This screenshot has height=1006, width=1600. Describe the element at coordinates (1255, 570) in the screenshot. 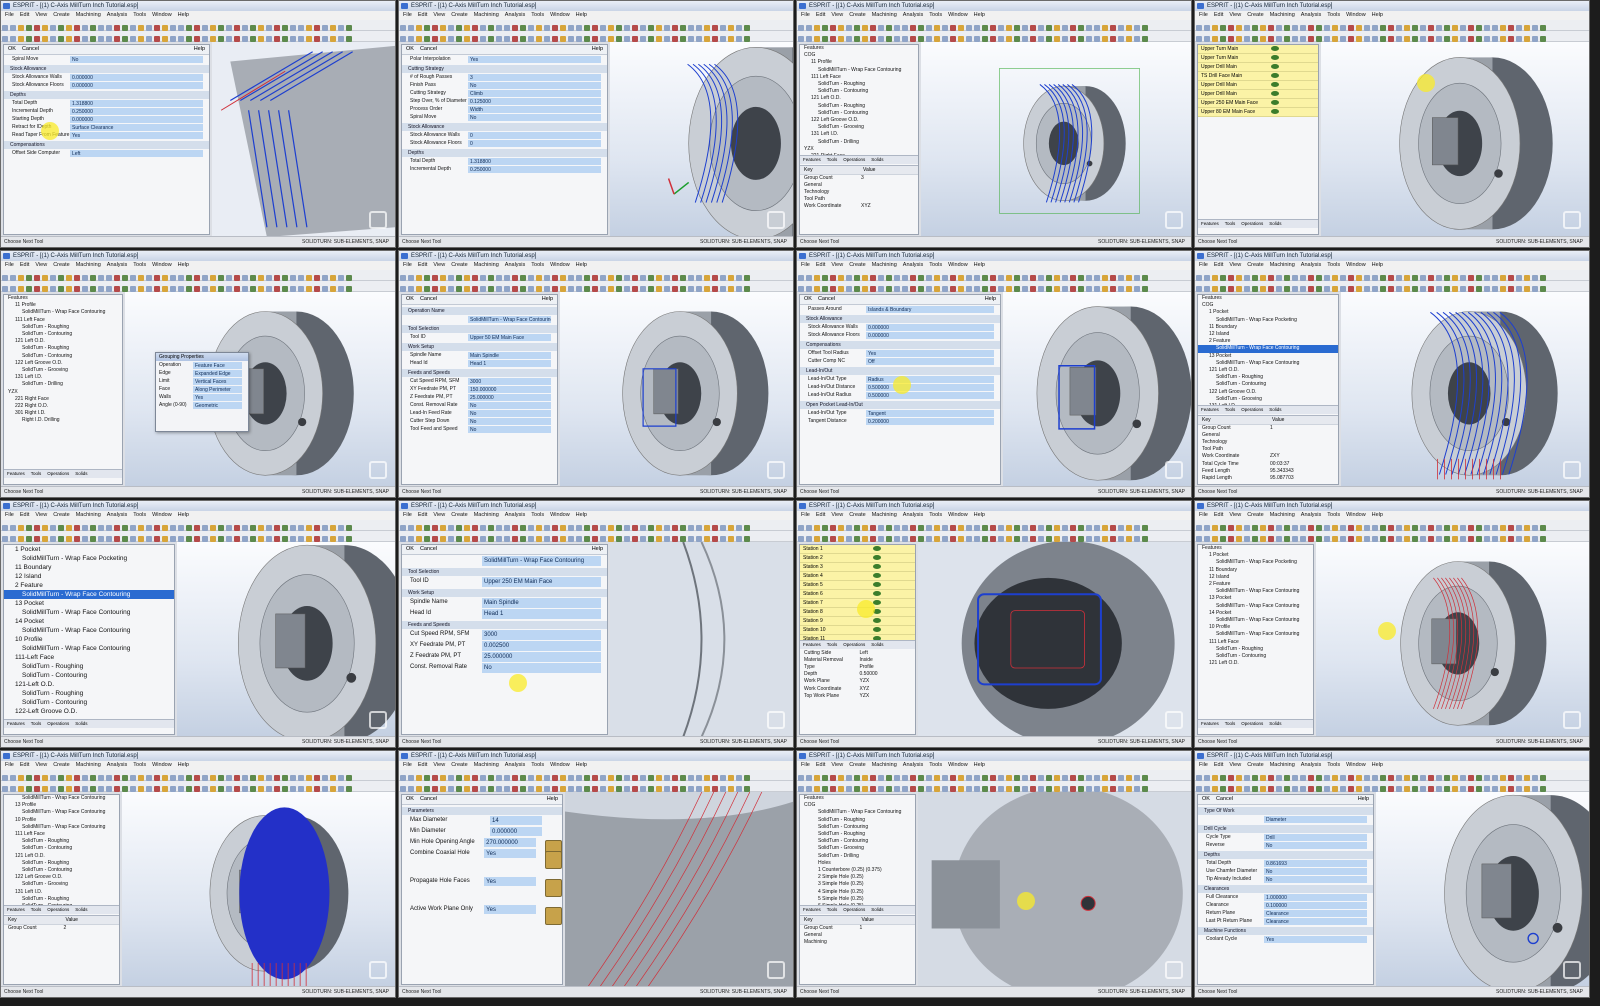

I see `tree-item: 11 Boundary` at that location.